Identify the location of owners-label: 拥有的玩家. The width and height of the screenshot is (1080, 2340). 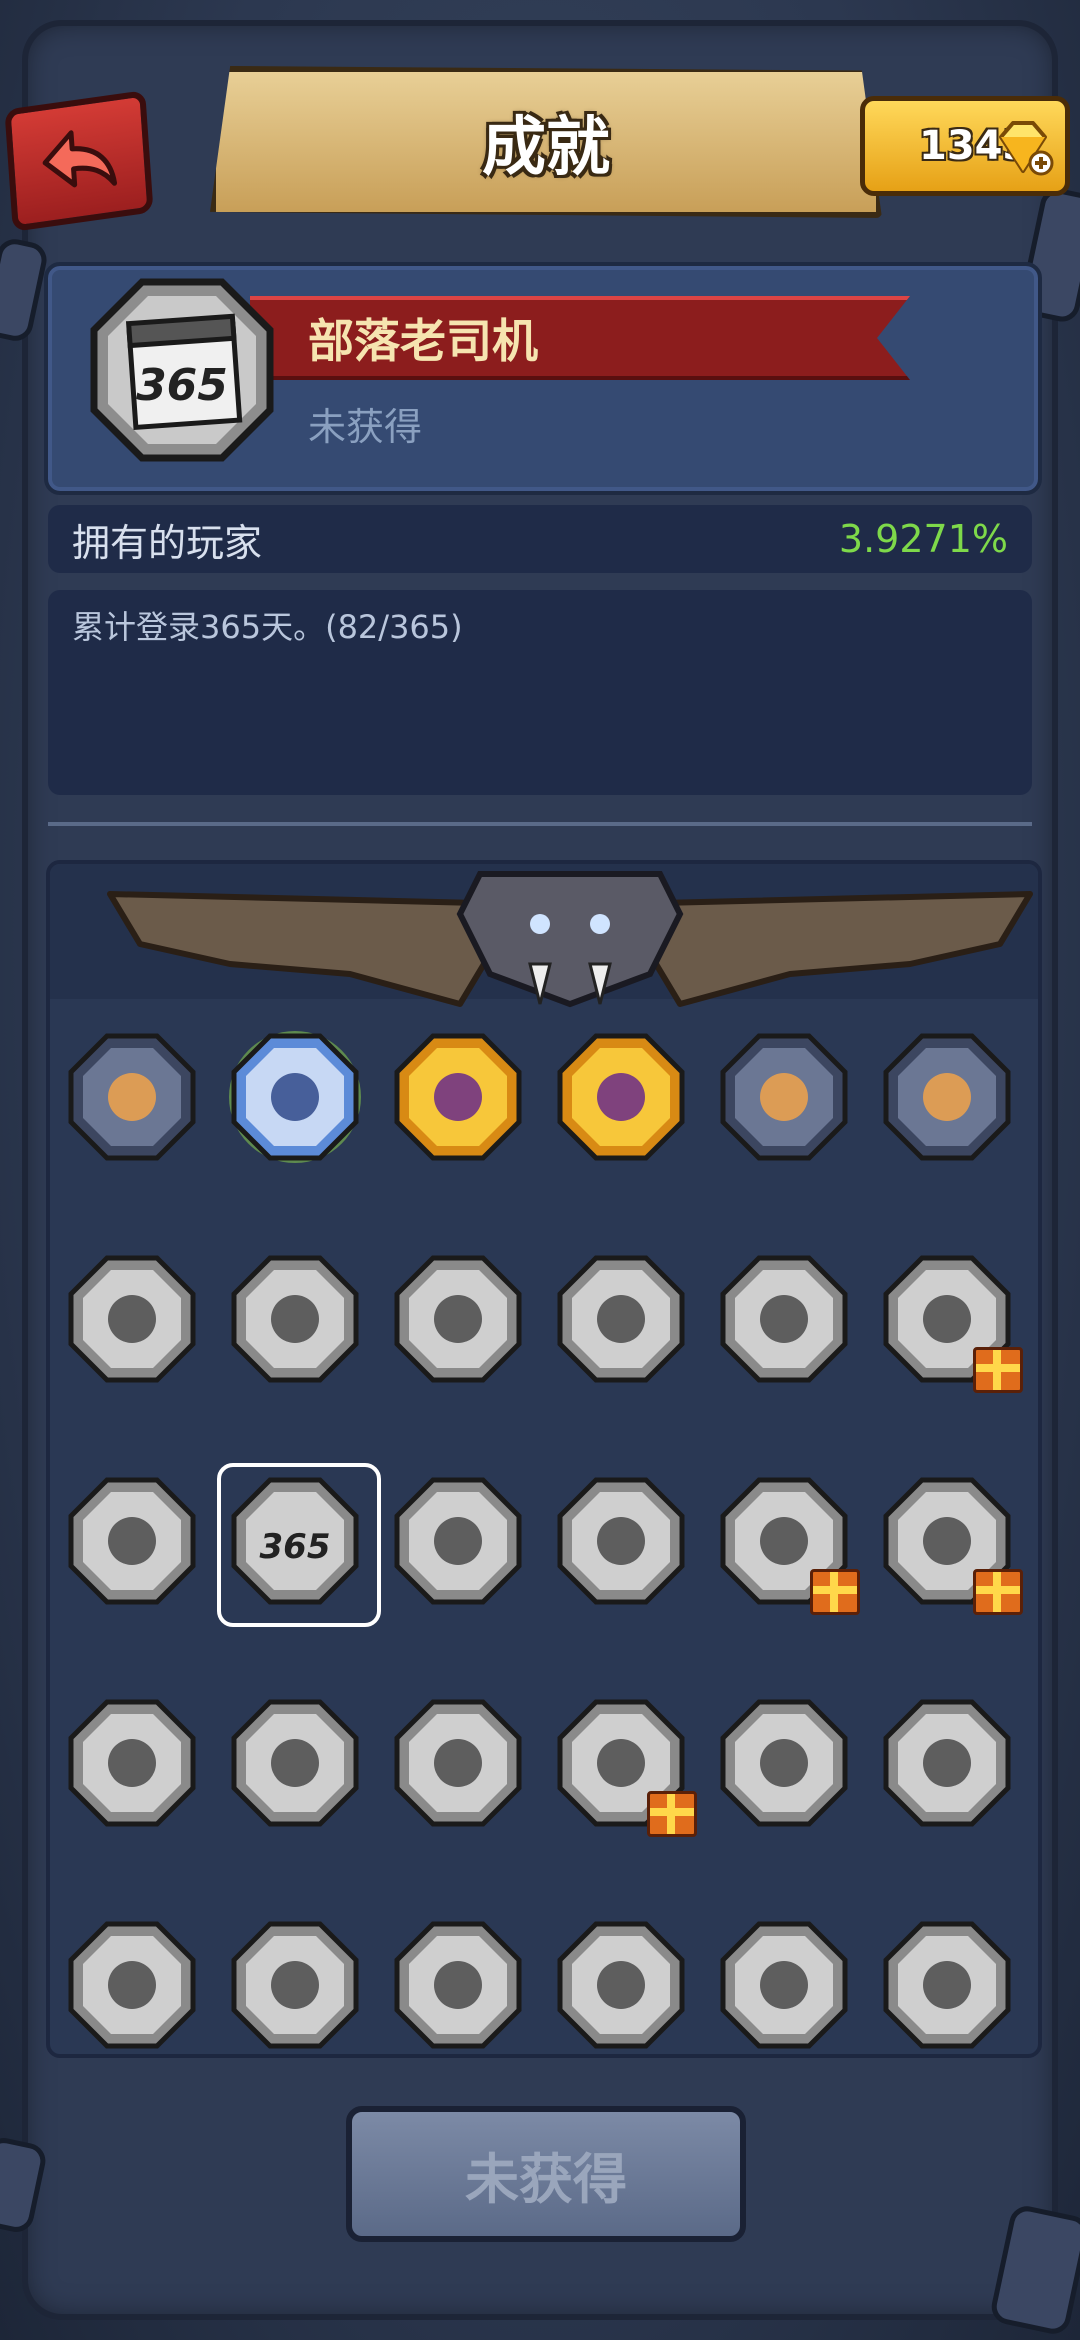
(167, 542).